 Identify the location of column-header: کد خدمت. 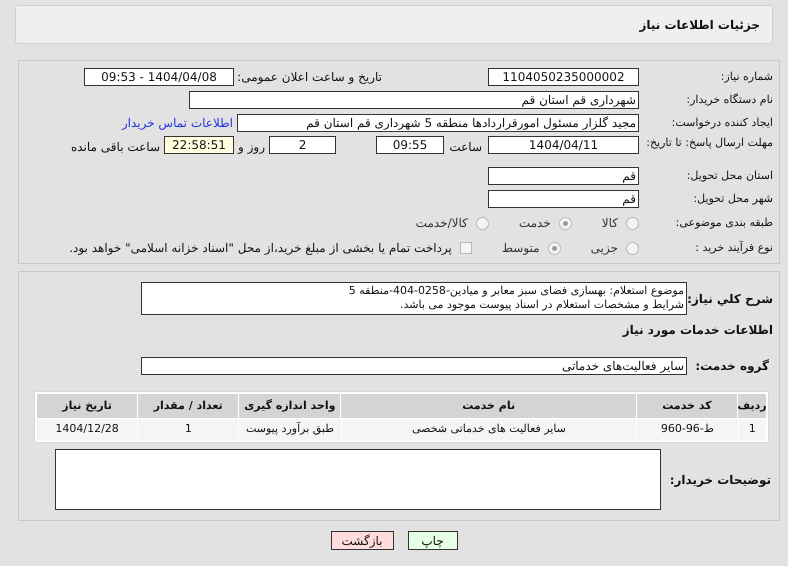
(686, 406).